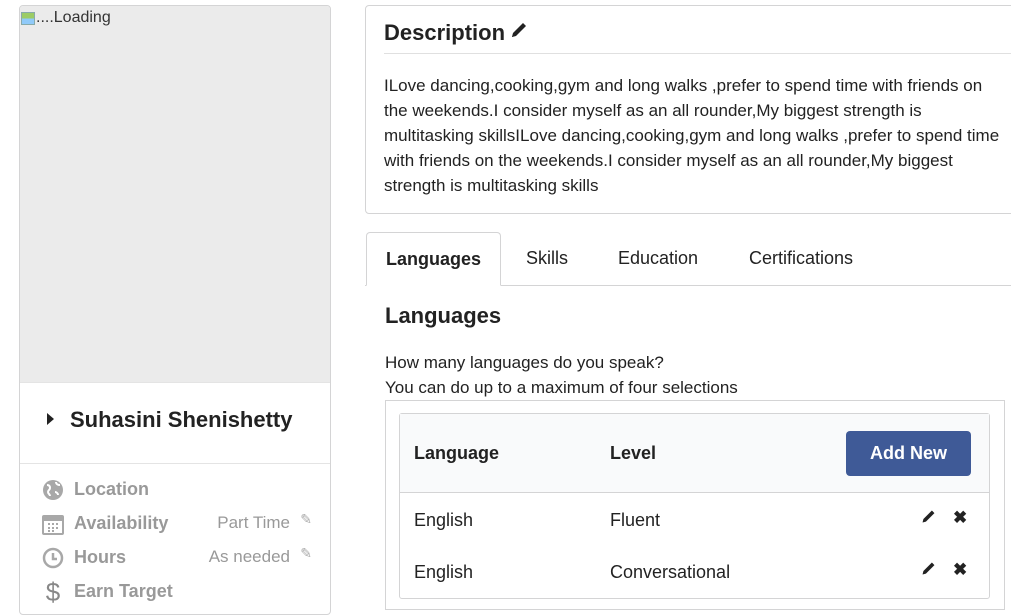 The image size is (1011, 615). Describe the element at coordinates (100, 557) in the screenshot. I see `hours-label: Hours` at that location.